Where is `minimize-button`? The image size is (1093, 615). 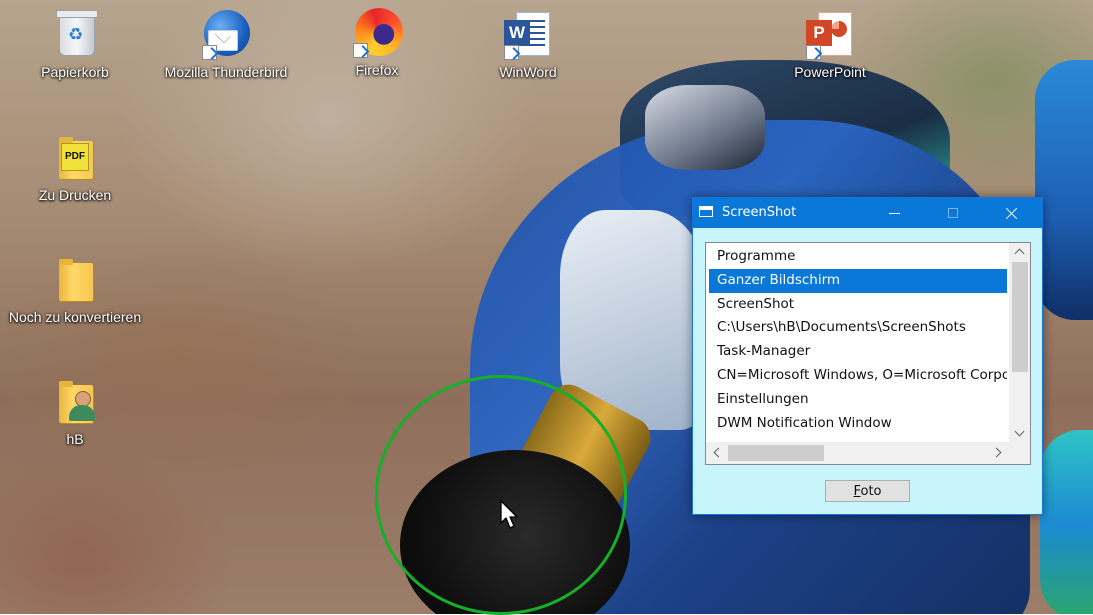 minimize-button is located at coordinates (894, 213).